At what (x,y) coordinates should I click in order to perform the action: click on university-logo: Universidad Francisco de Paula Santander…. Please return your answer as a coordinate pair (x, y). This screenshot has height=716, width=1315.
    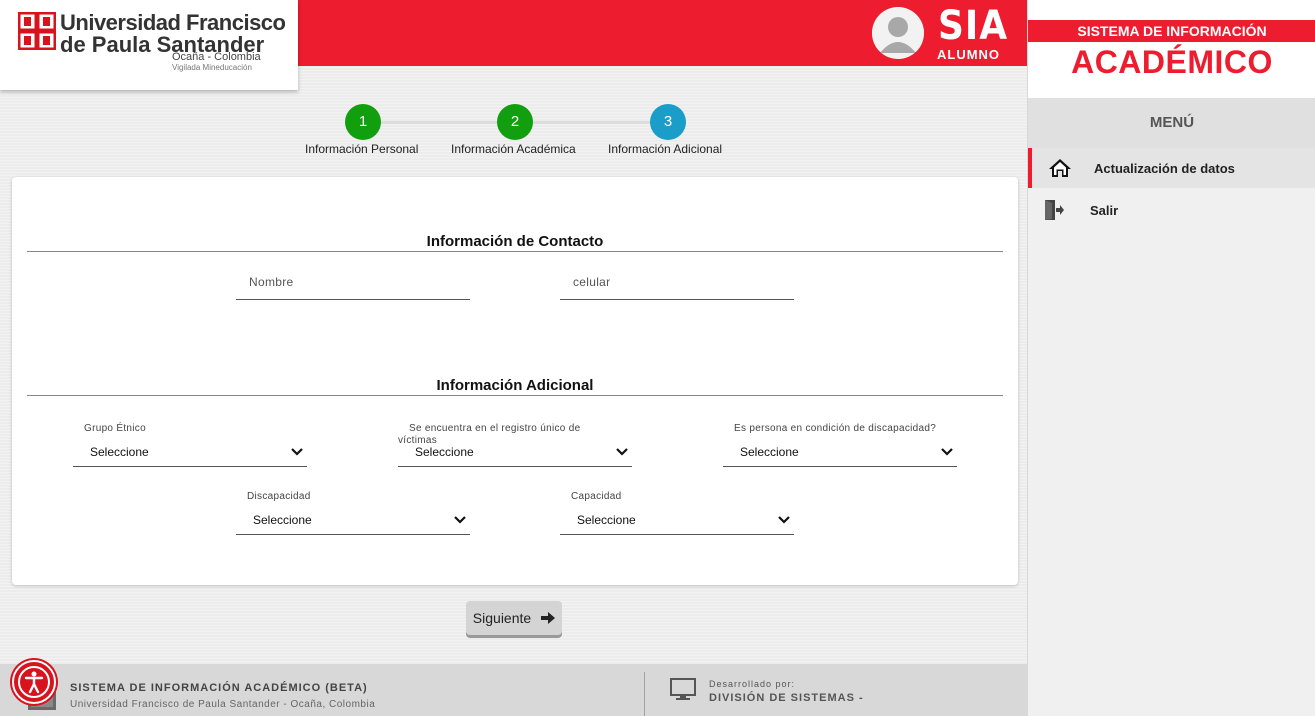
    Looking at the image, I should click on (149, 45).